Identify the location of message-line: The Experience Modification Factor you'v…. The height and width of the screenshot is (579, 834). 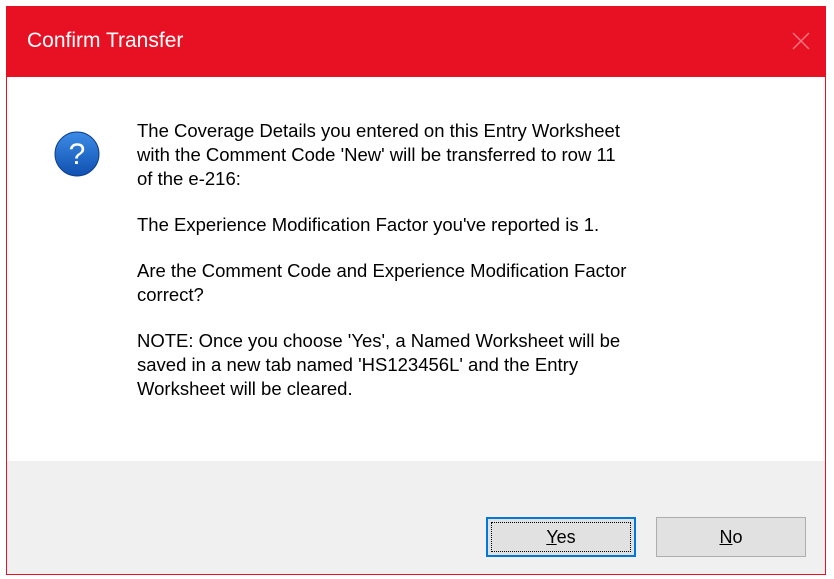
(368, 224).